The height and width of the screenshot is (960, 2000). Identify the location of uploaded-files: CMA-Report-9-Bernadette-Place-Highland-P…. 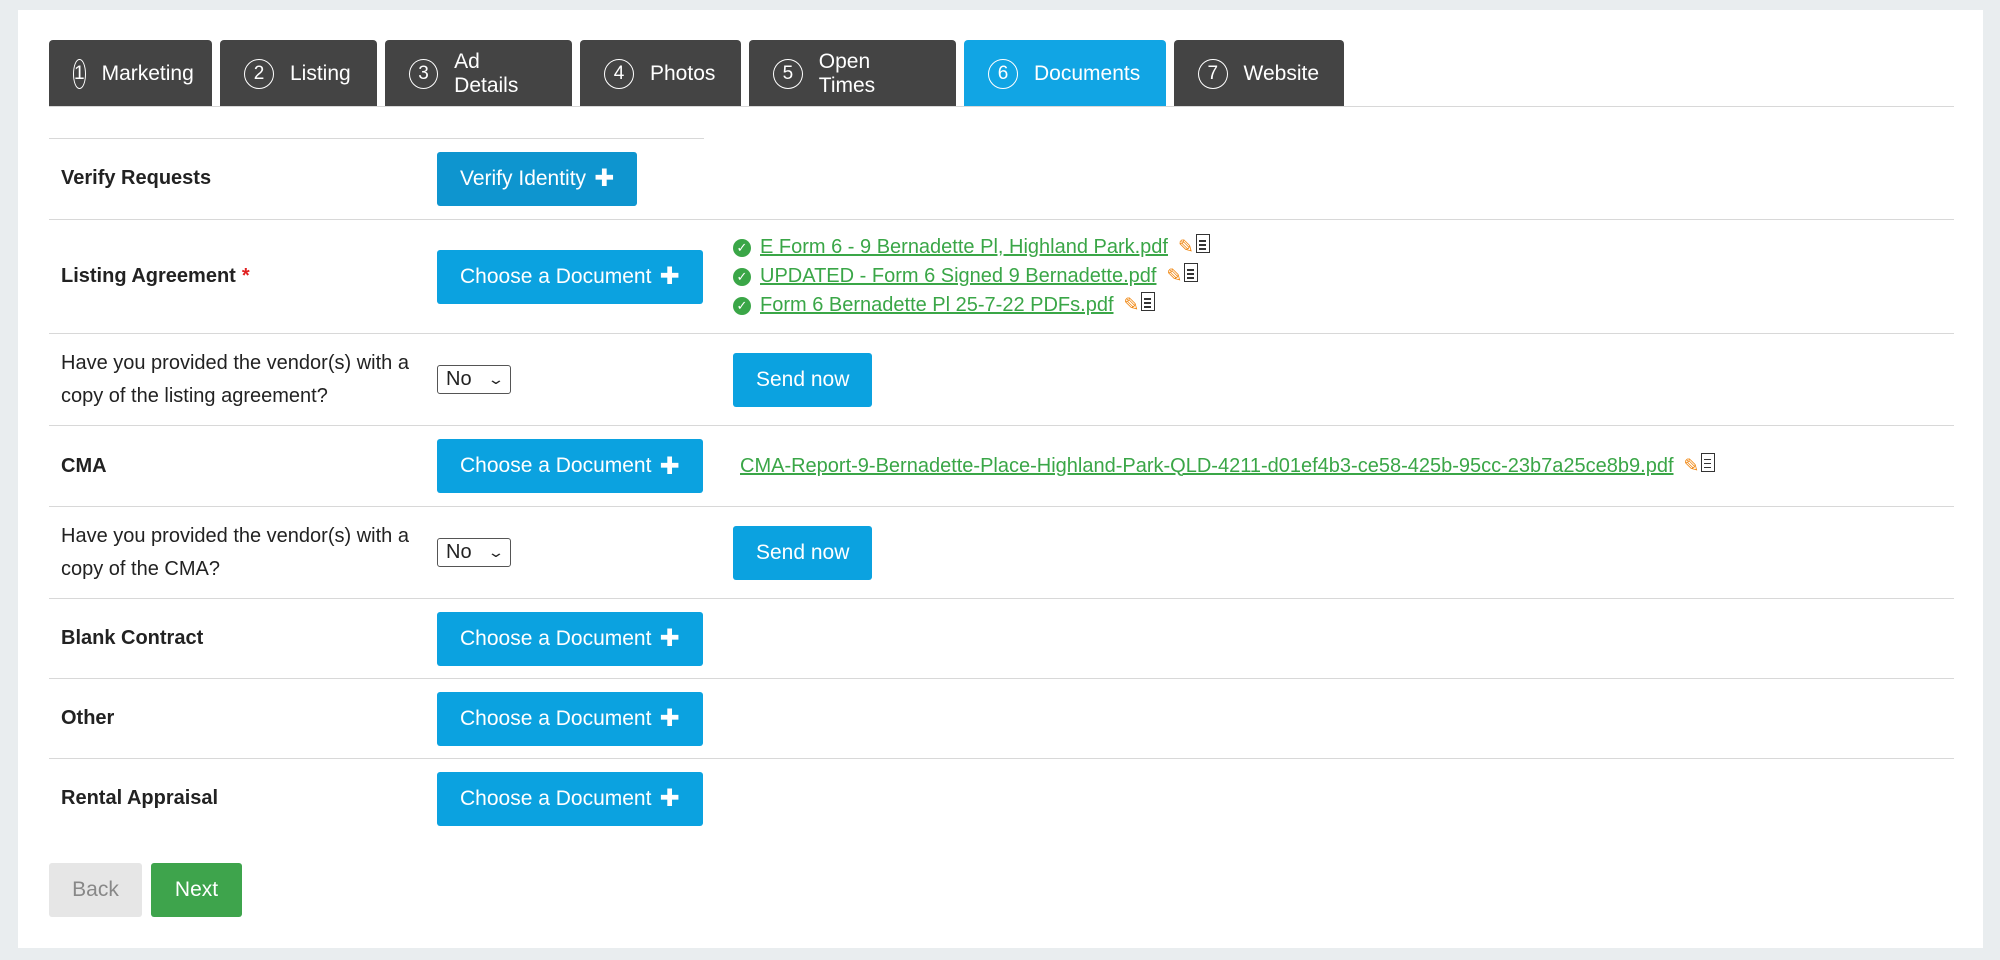
(1228, 466).